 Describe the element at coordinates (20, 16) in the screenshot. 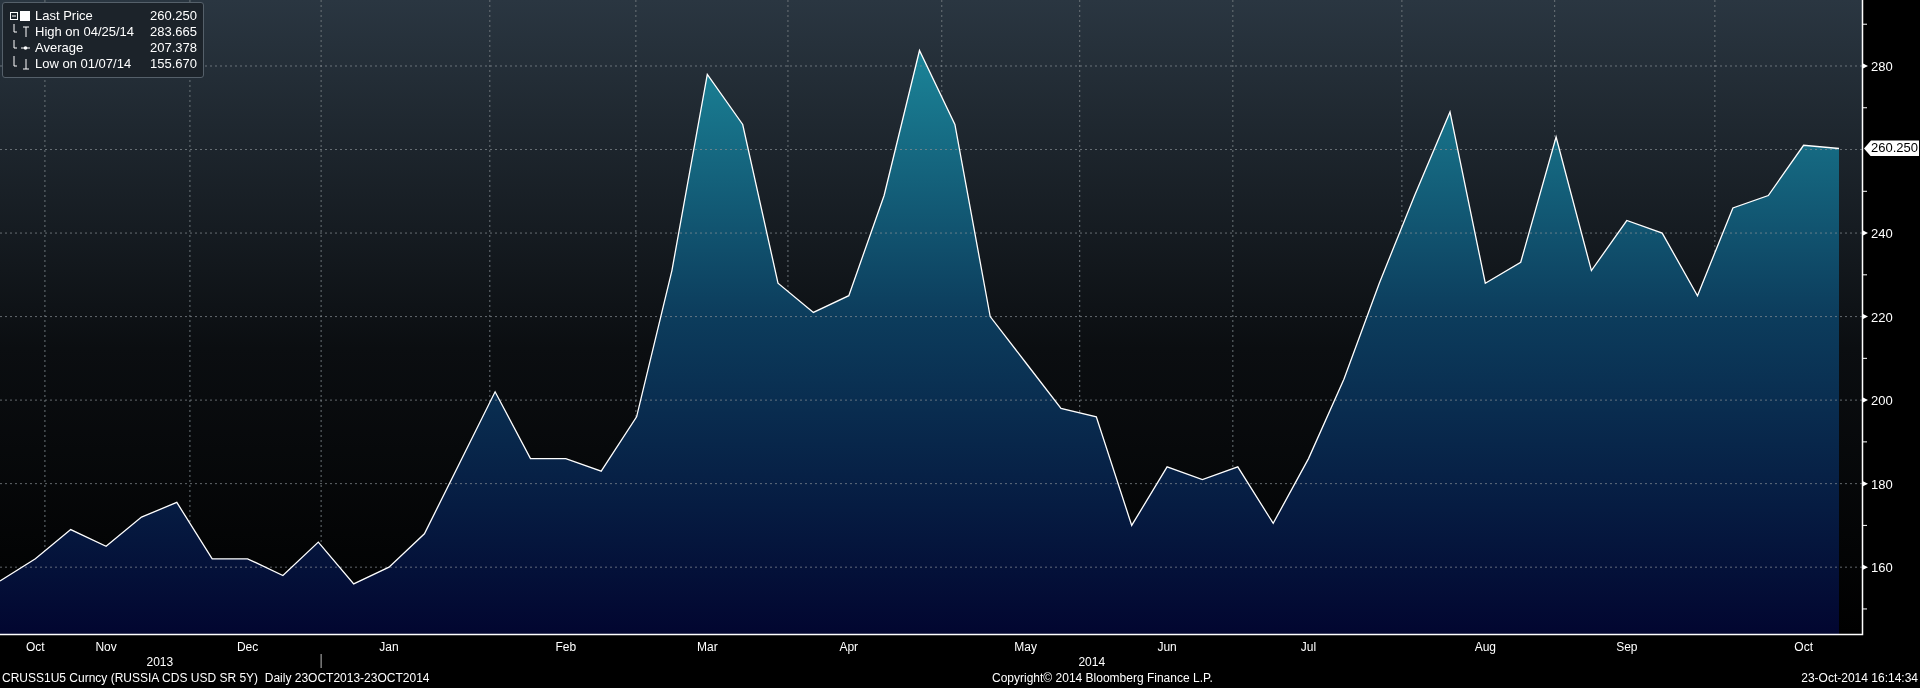

I see `series-marker-icon` at that location.